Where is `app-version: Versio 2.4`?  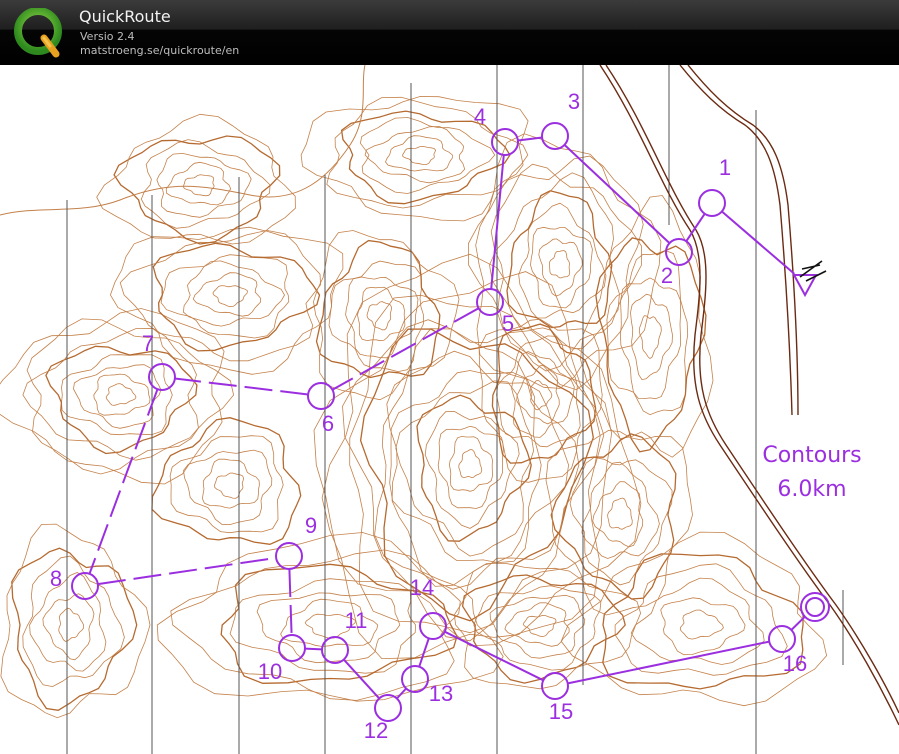 app-version: Versio 2.4 is located at coordinates (107, 36).